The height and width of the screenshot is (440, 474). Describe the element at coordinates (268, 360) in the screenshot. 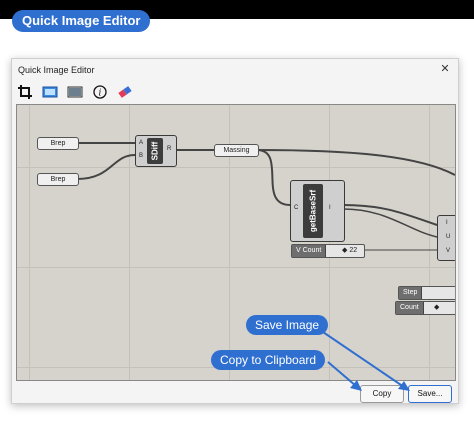

I see `copy-to-clipboard-callout: Copy to Clipboard` at that location.